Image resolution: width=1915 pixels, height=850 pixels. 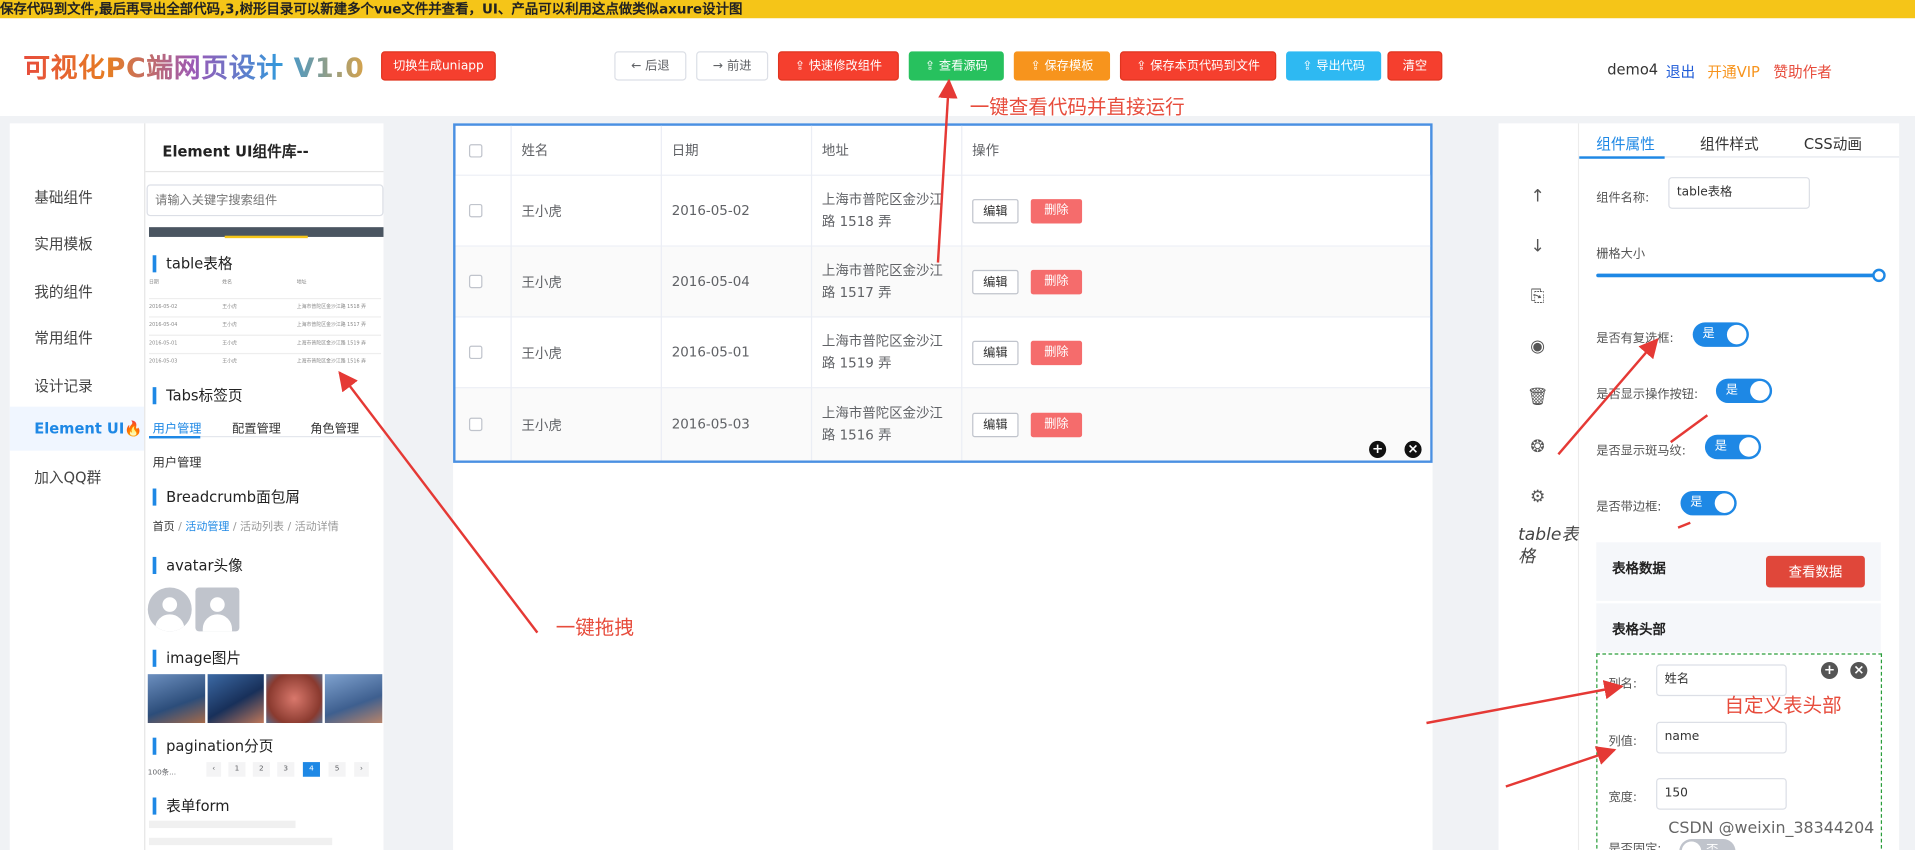 I want to click on arrow-to-column-name, so click(x=1525, y=702).